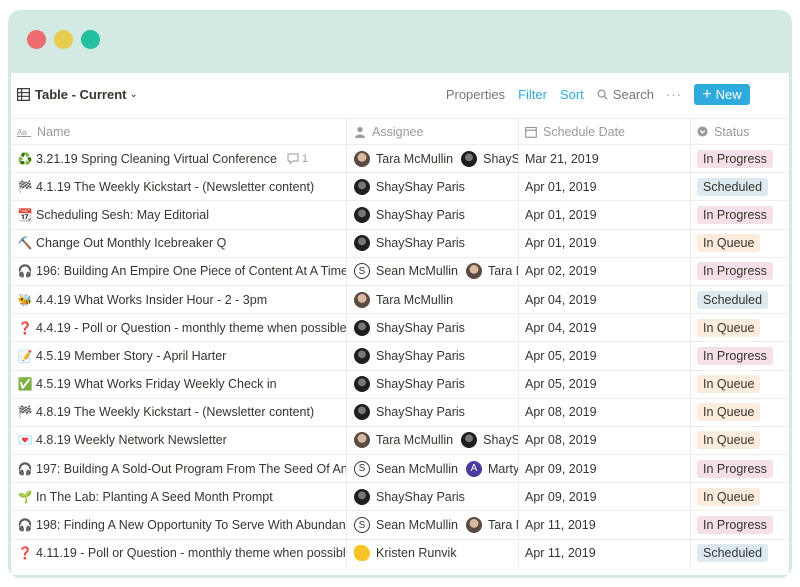 The width and height of the screenshot is (800, 587). What do you see at coordinates (131, 243) in the screenshot?
I see `page-title: Change Out Monthly Icebreaker Q` at bounding box center [131, 243].